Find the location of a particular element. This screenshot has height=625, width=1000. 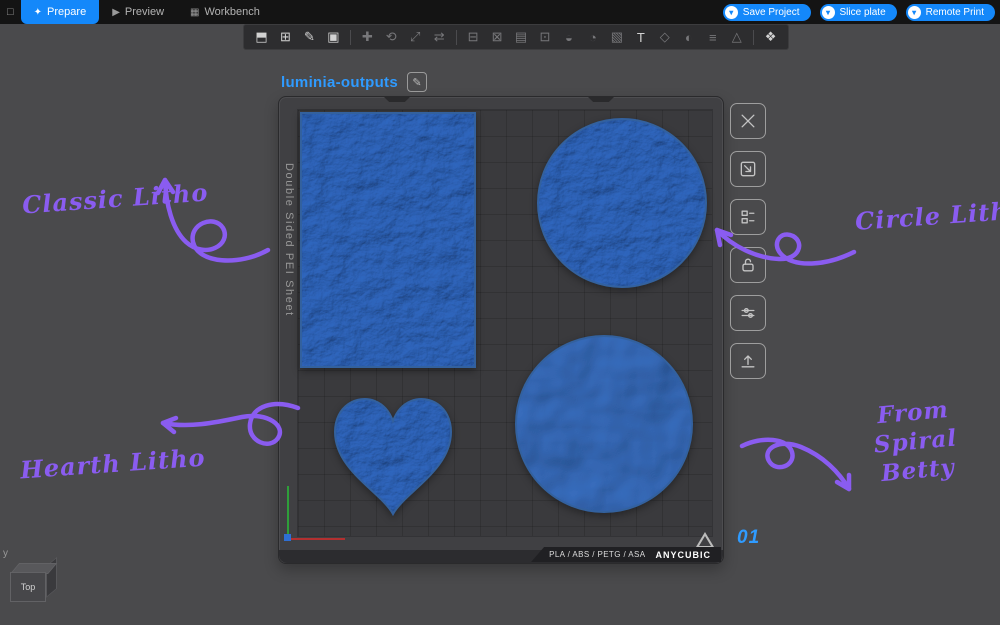

tab-workbench-label: Workbench is located at coordinates (232, 12).